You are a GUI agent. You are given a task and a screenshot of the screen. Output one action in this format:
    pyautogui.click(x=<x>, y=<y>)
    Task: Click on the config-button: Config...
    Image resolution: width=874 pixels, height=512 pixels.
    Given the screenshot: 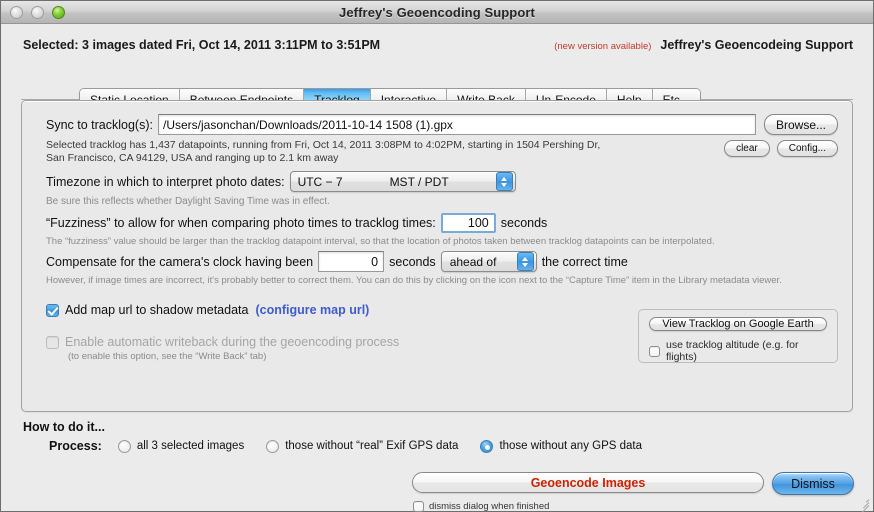 What is the action you would take?
    pyautogui.click(x=807, y=148)
    